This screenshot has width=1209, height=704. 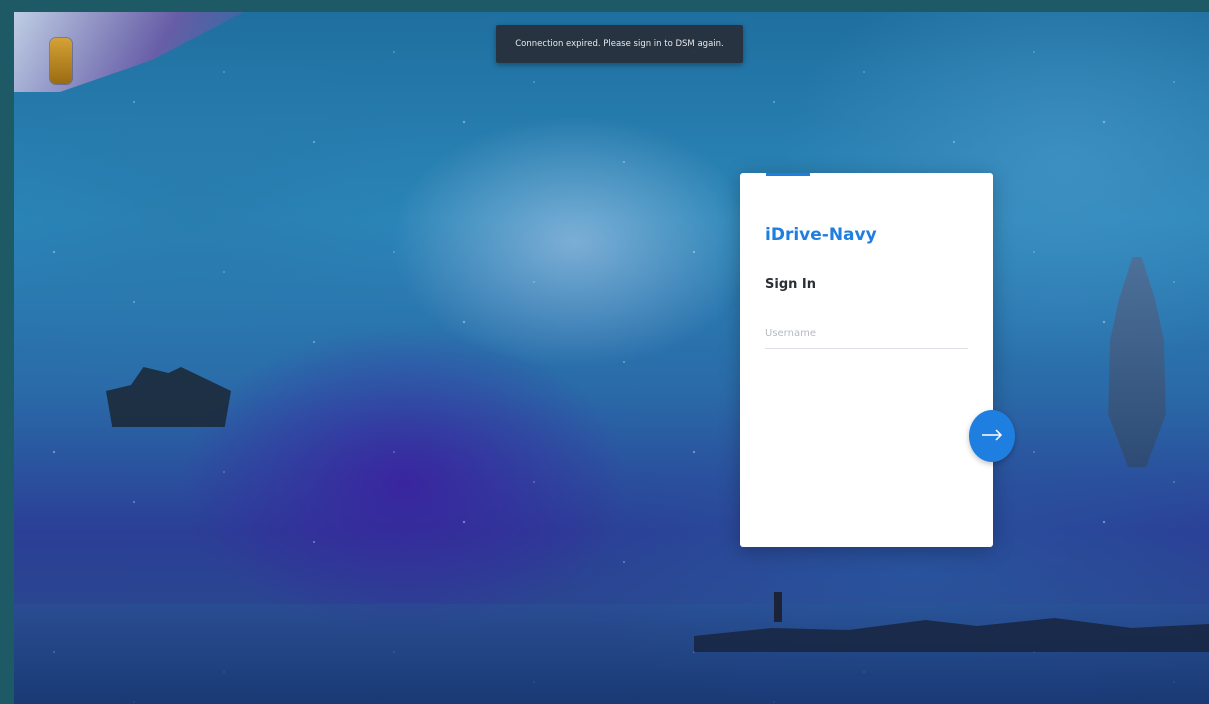 What do you see at coordinates (790, 284) in the screenshot?
I see `sign-in-heading: Sign In` at bounding box center [790, 284].